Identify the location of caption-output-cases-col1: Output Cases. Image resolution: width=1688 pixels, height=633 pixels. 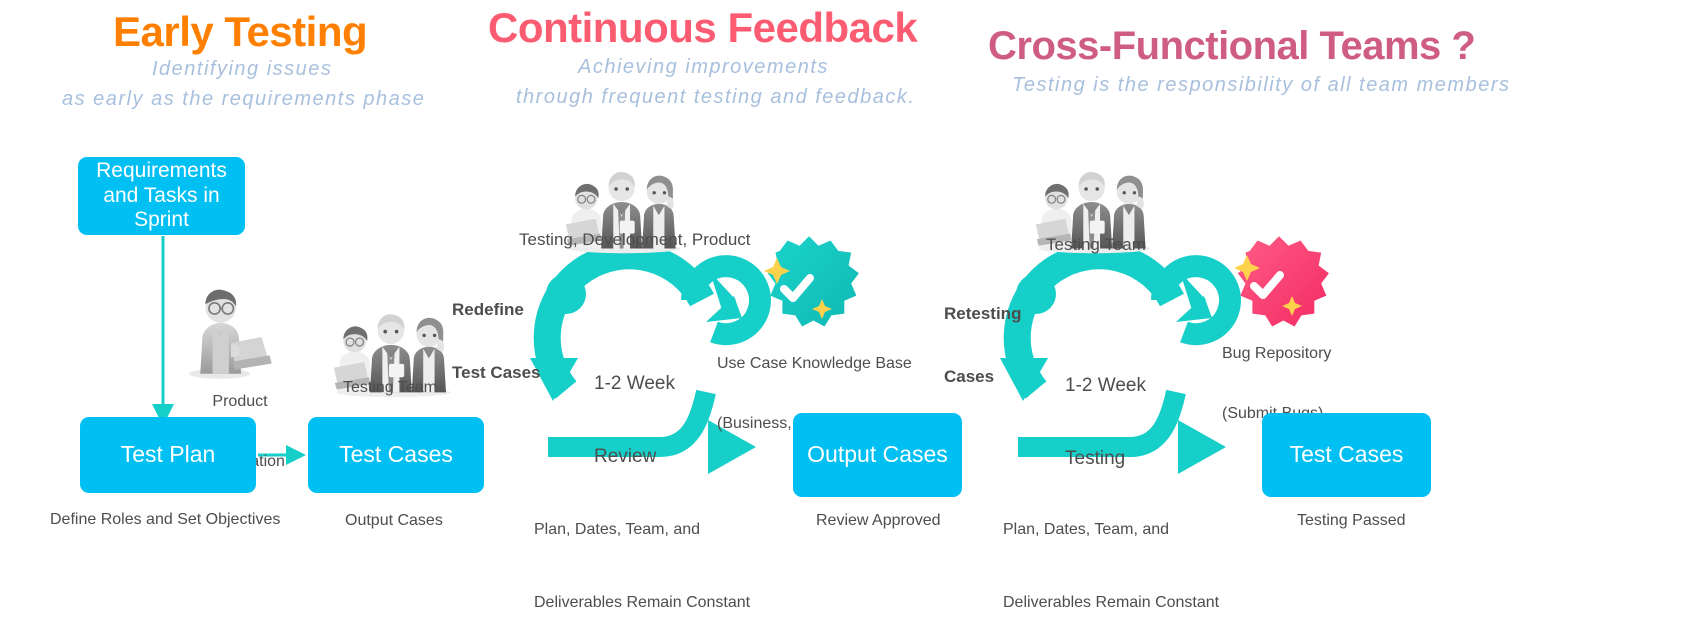
(394, 520).